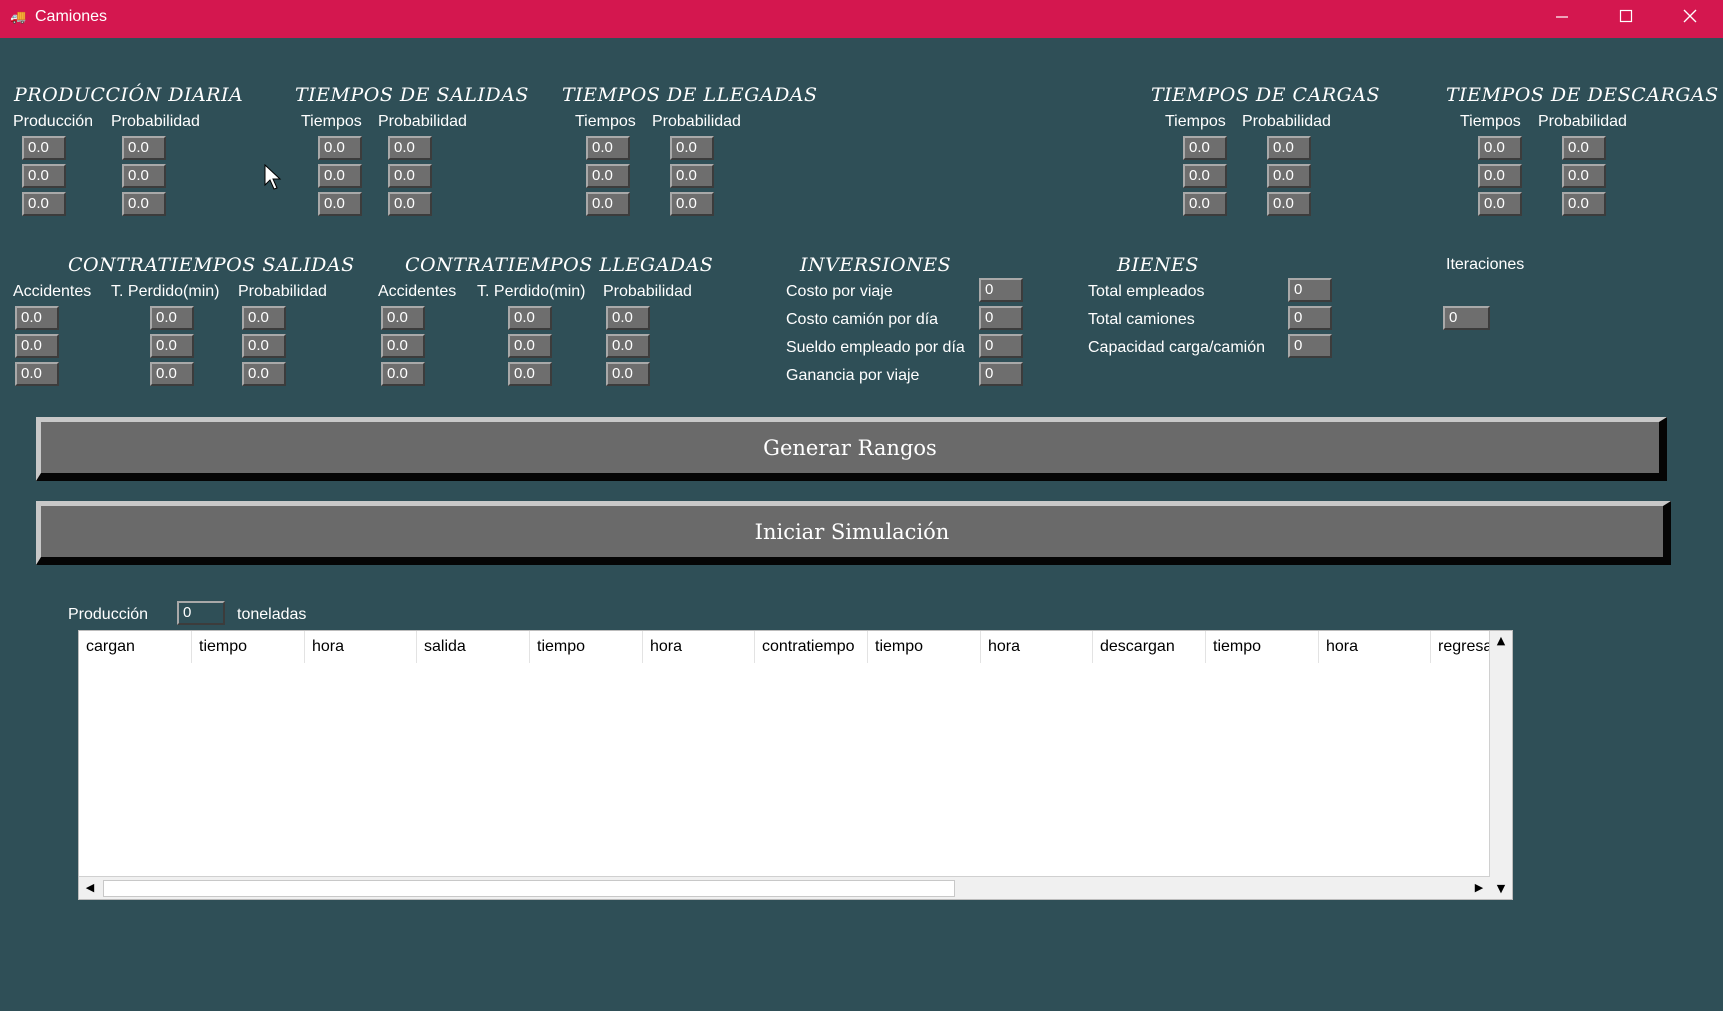 The width and height of the screenshot is (1723, 1011). I want to click on total-camiones-field: 0, so click(1310, 318).